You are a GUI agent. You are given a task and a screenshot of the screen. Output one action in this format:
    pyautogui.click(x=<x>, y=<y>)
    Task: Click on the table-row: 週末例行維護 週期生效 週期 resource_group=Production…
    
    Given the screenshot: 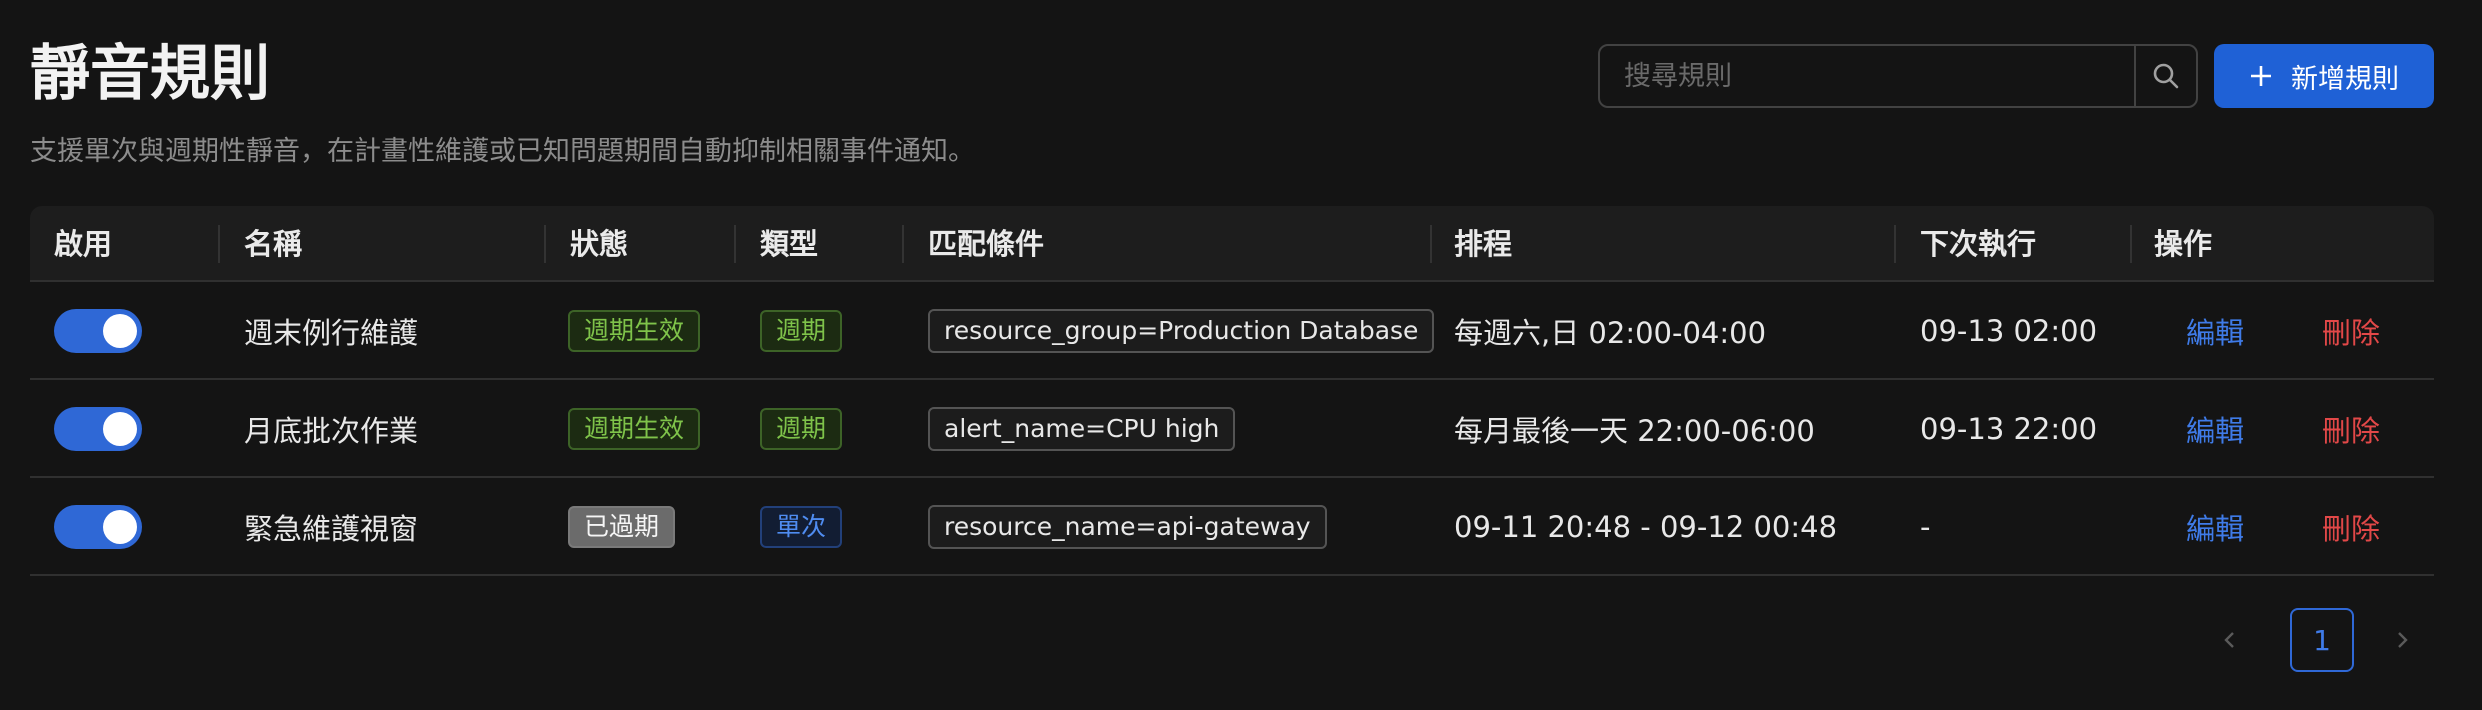 What is the action you would take?
    pyautogui.click(x=1232, y=331)
    